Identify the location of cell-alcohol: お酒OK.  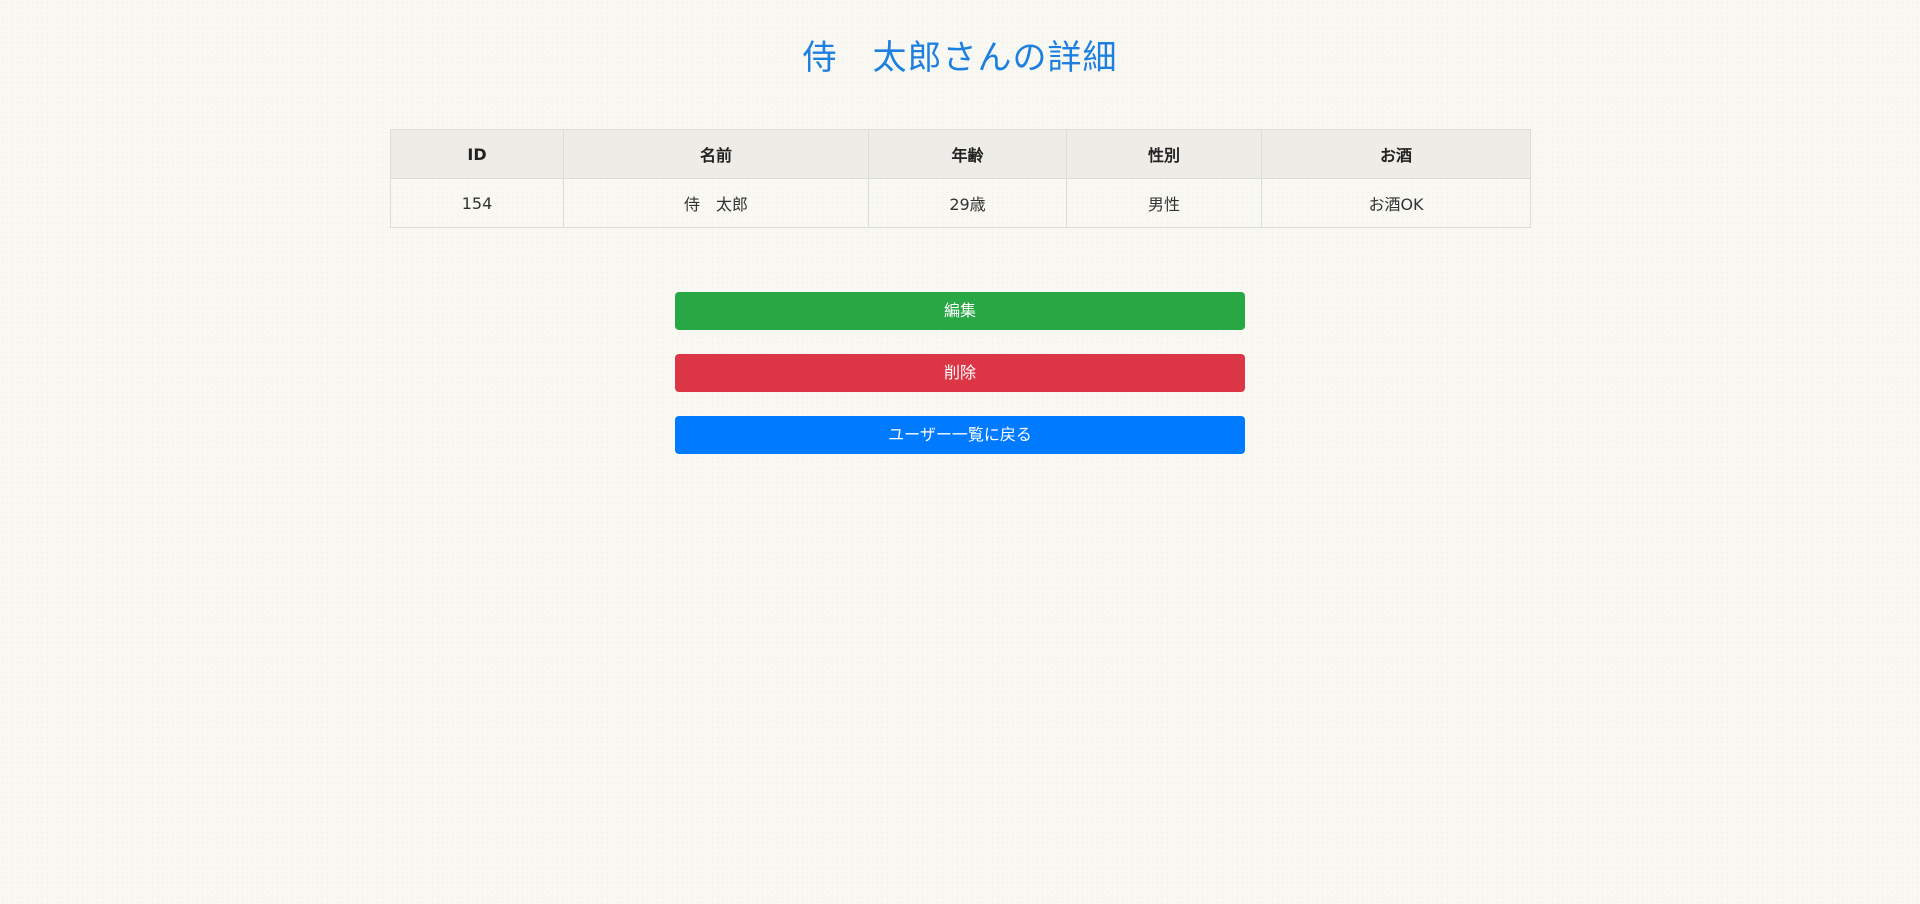
(1396, 203).